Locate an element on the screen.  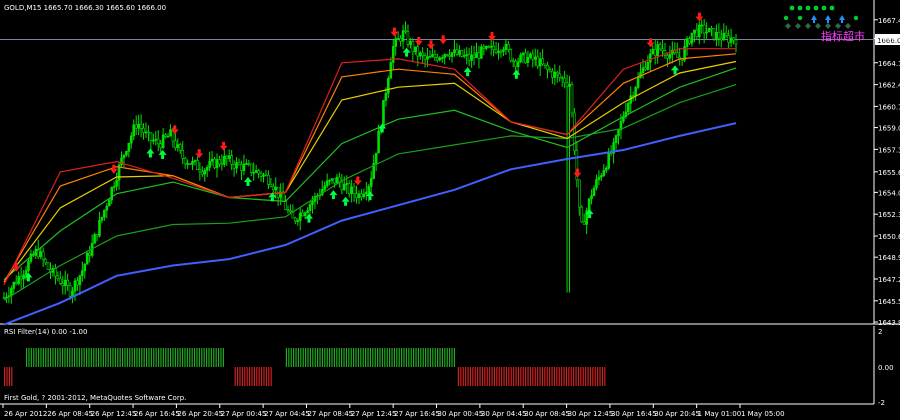
sell-signal-arrow-stem is located at coordinates (651, 40).